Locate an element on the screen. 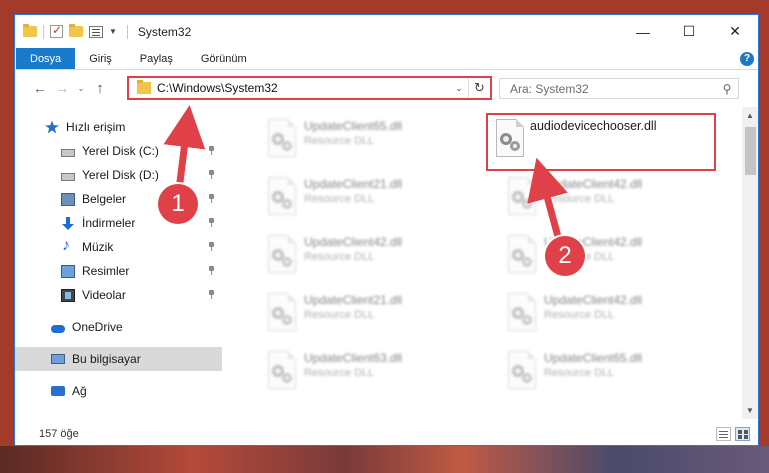  sidebar-item-label: Yerel Disk (D:) is located at coordinates (120, 175).